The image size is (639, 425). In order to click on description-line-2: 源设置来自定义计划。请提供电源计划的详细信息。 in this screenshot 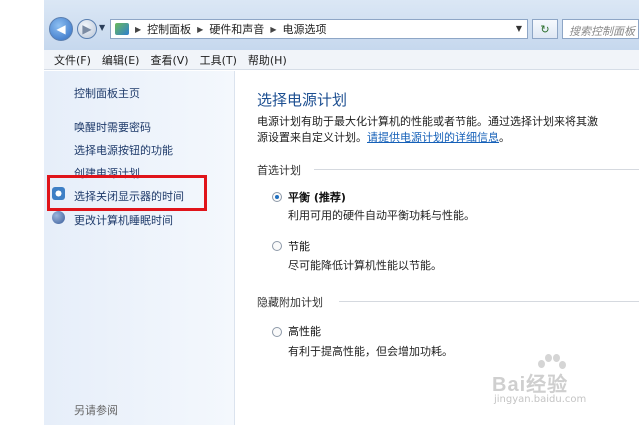, I will do `click(448, 138)`.